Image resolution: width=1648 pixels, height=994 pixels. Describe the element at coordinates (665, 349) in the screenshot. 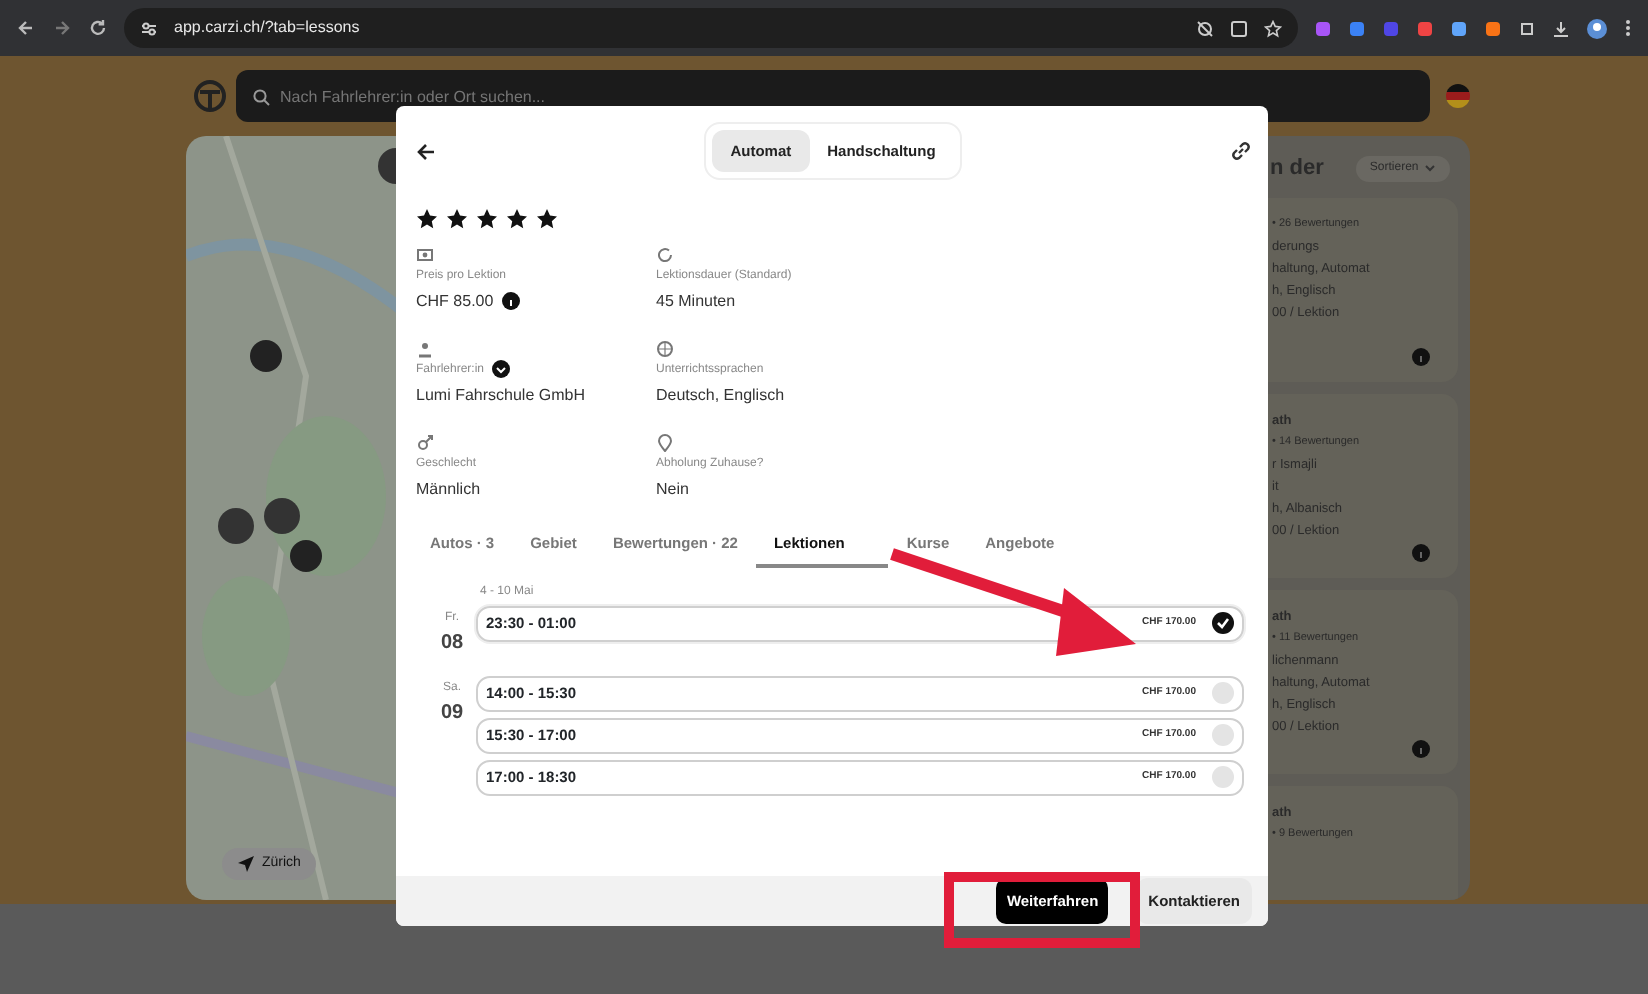

I see `globe-icon` at that location.